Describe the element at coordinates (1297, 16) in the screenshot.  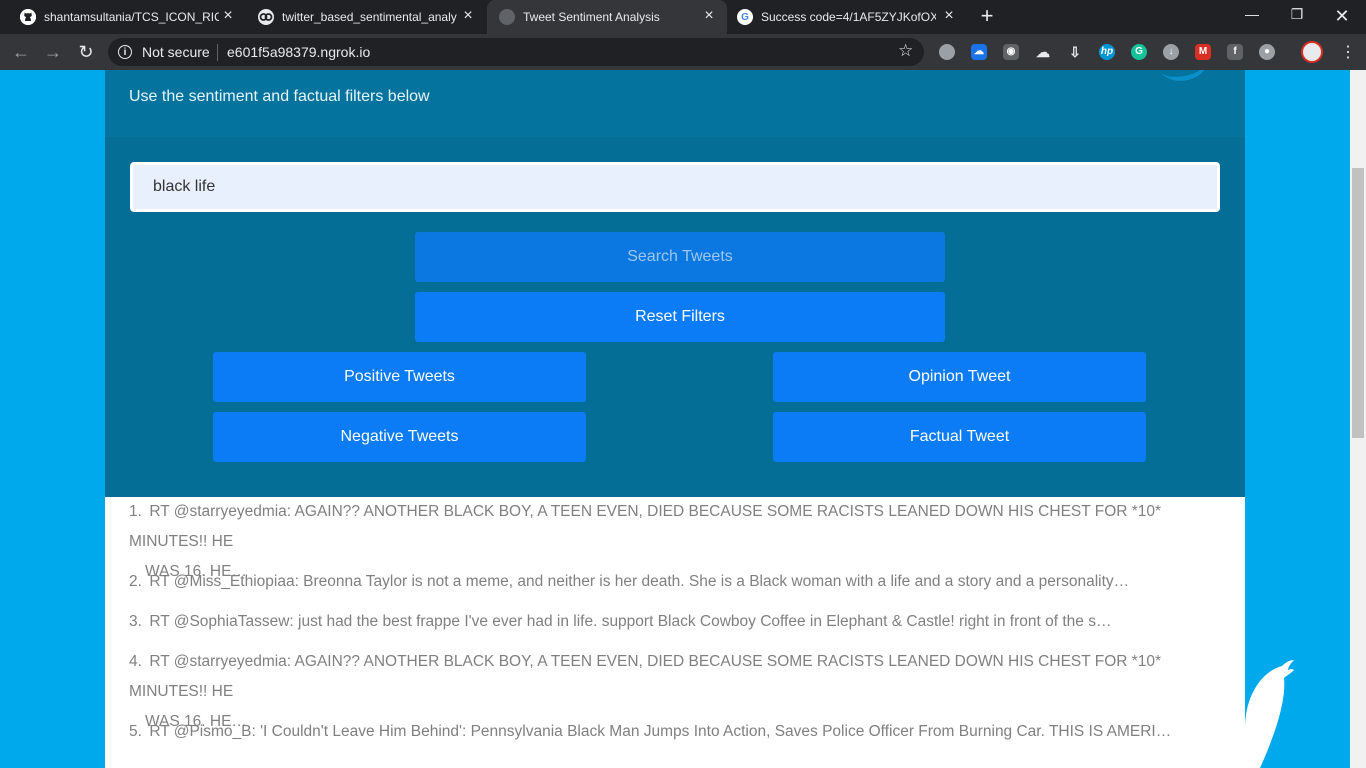
I see `restore-icon: ❐` at that location.